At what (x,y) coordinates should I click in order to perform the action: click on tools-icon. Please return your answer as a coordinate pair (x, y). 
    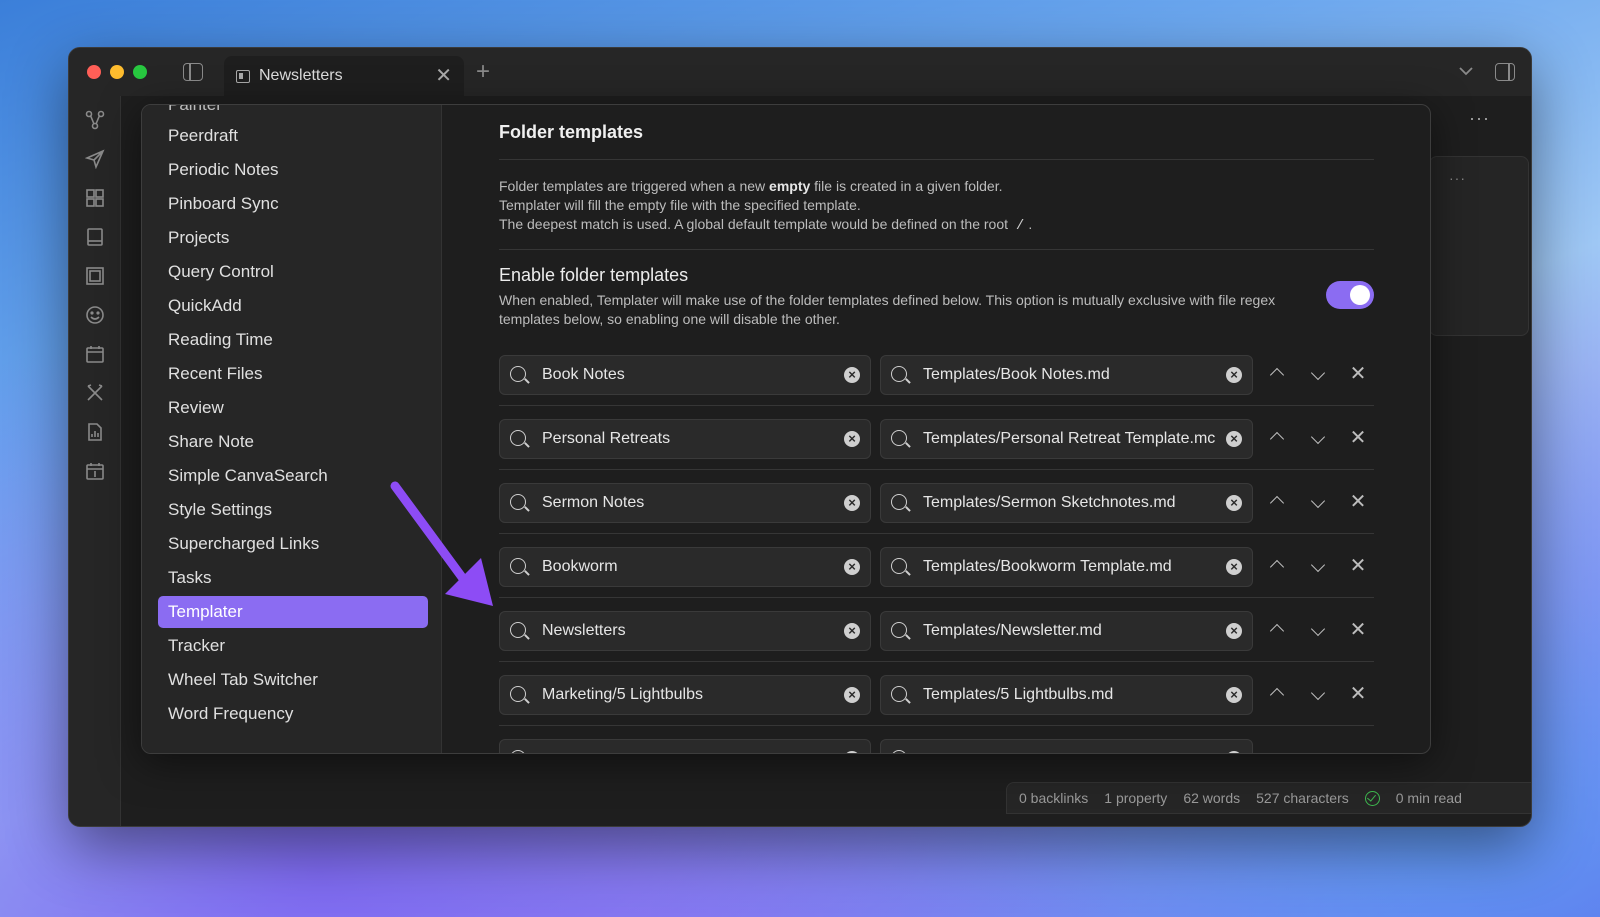
    Looking at the image, I should click on (95, 393).